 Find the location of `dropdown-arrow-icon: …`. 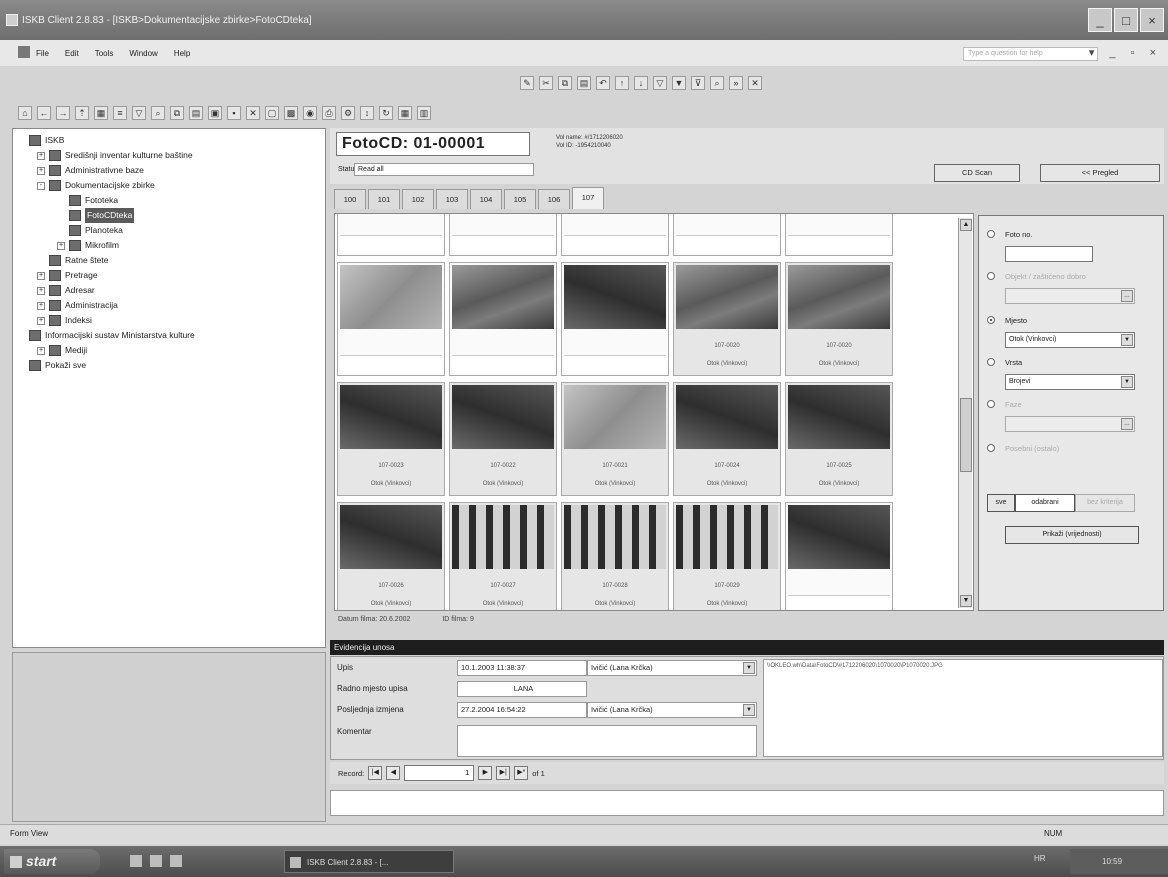

dropdown-arrow-icon: … is located at coordinates (1127, 424).